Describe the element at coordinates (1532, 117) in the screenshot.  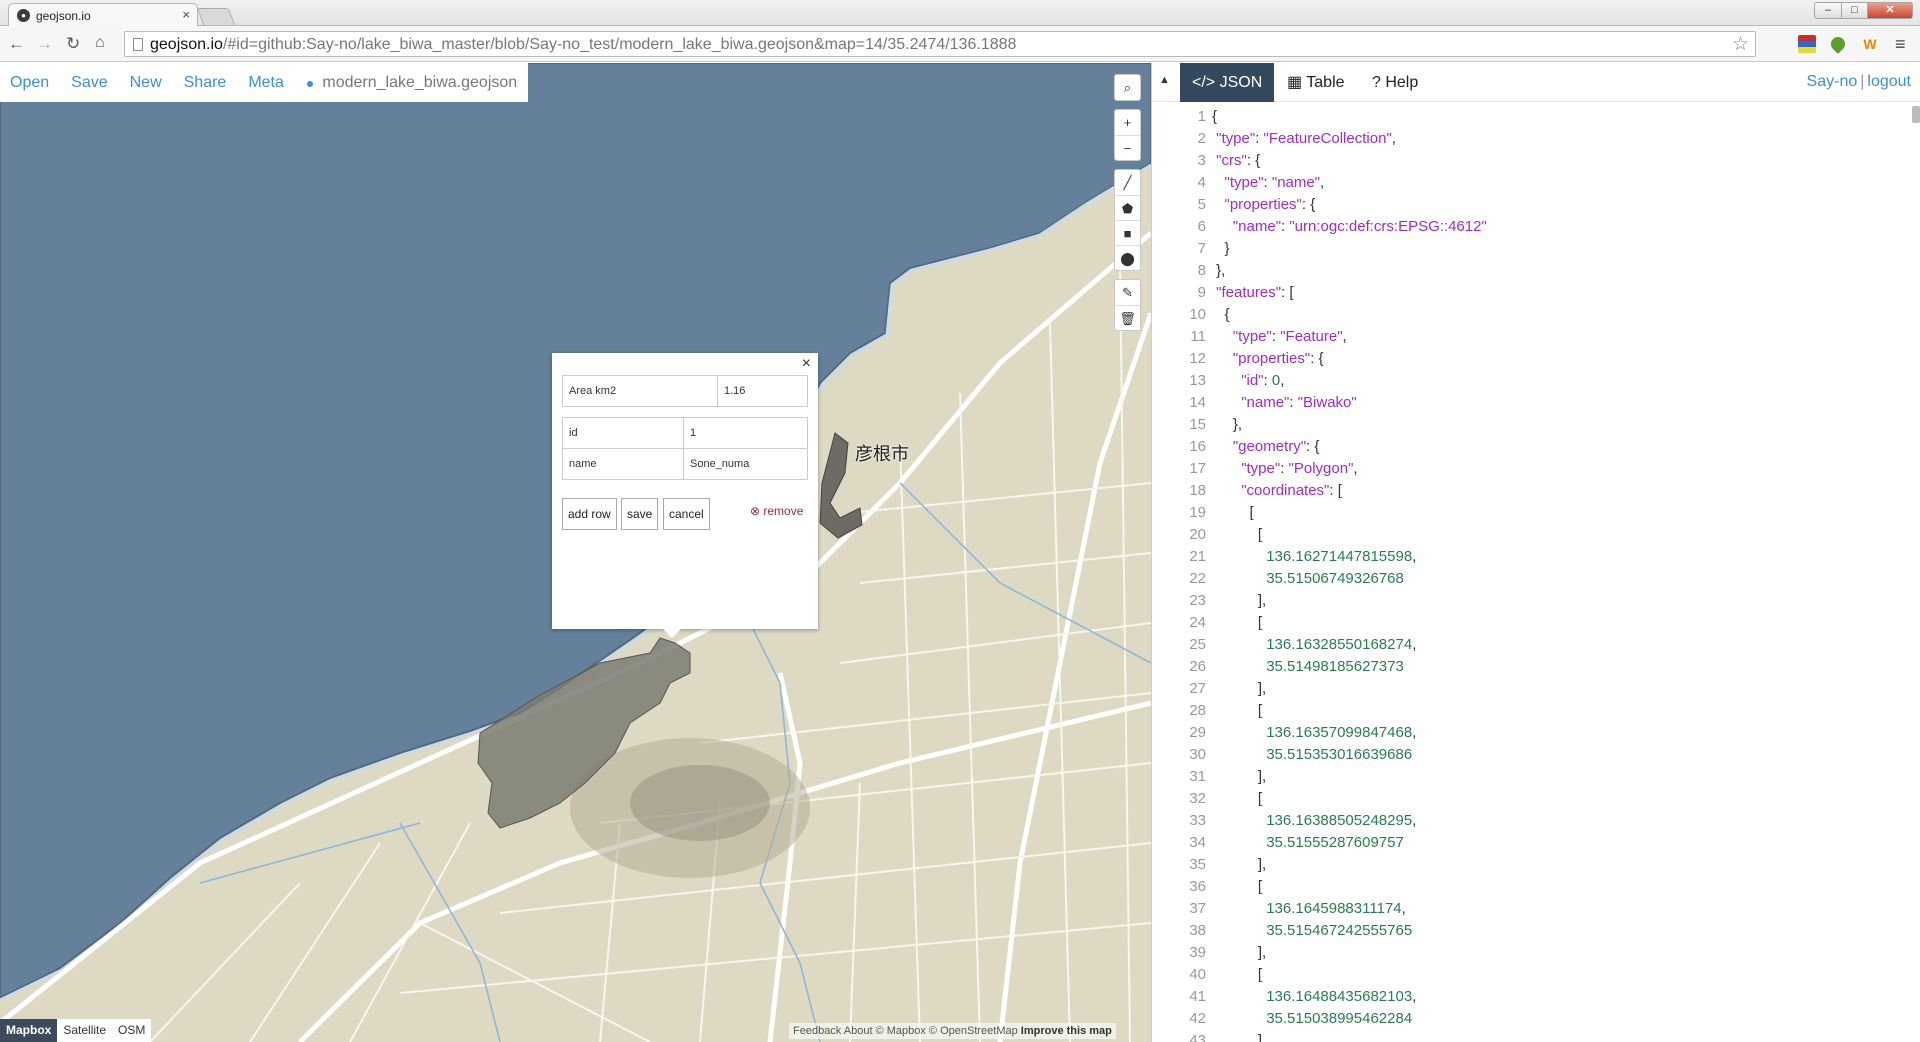
I see `code-line: 1{` at that location.